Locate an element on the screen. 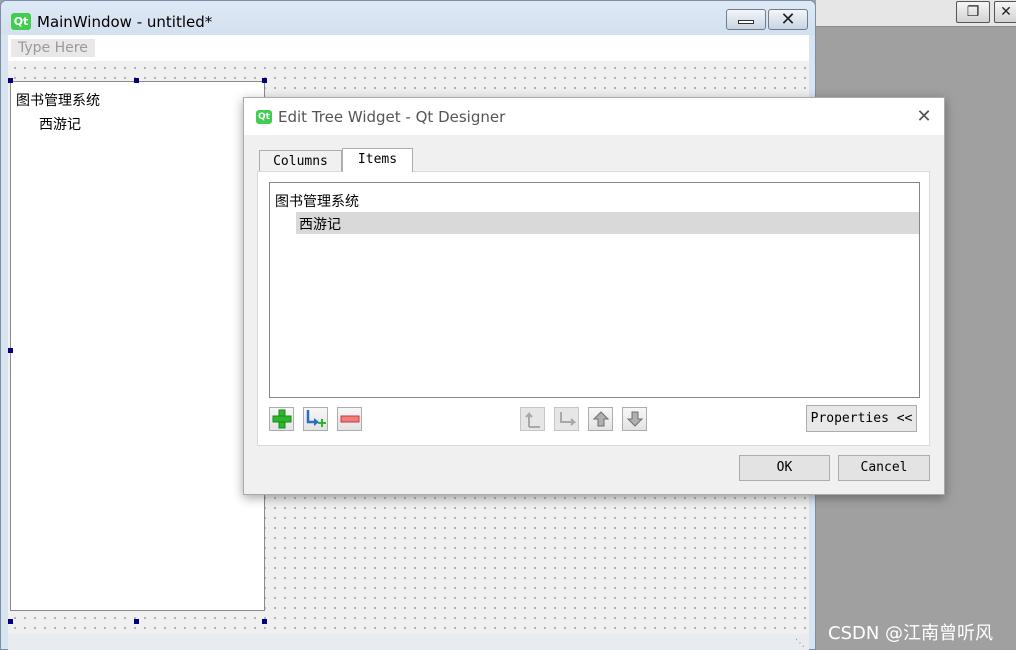 Image resolution: width=1016 pixels, height=650 pixels. plus-icon is located at coordinates (281, 419).